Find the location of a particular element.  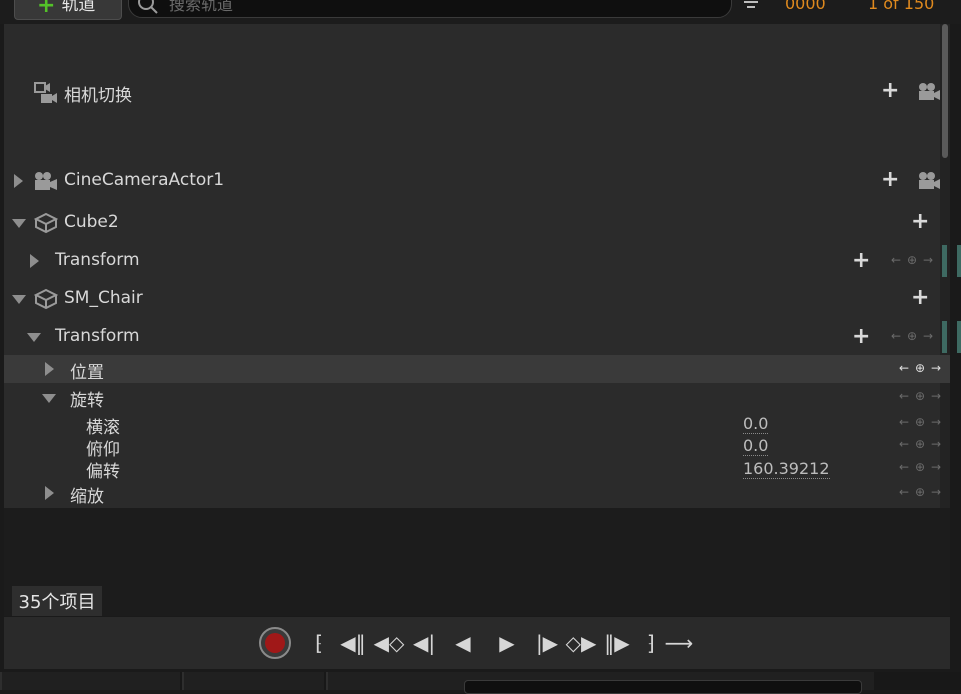

search-tracks-box is located at coordinates (430, 9).